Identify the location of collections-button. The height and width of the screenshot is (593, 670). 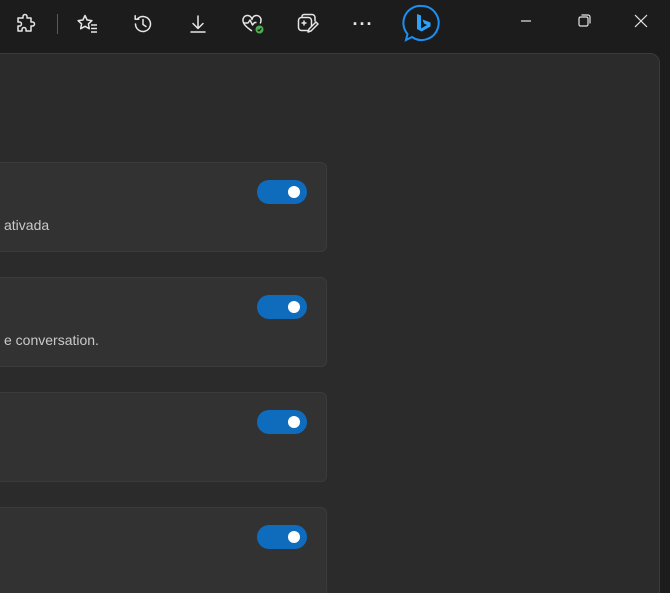
(308, 24).